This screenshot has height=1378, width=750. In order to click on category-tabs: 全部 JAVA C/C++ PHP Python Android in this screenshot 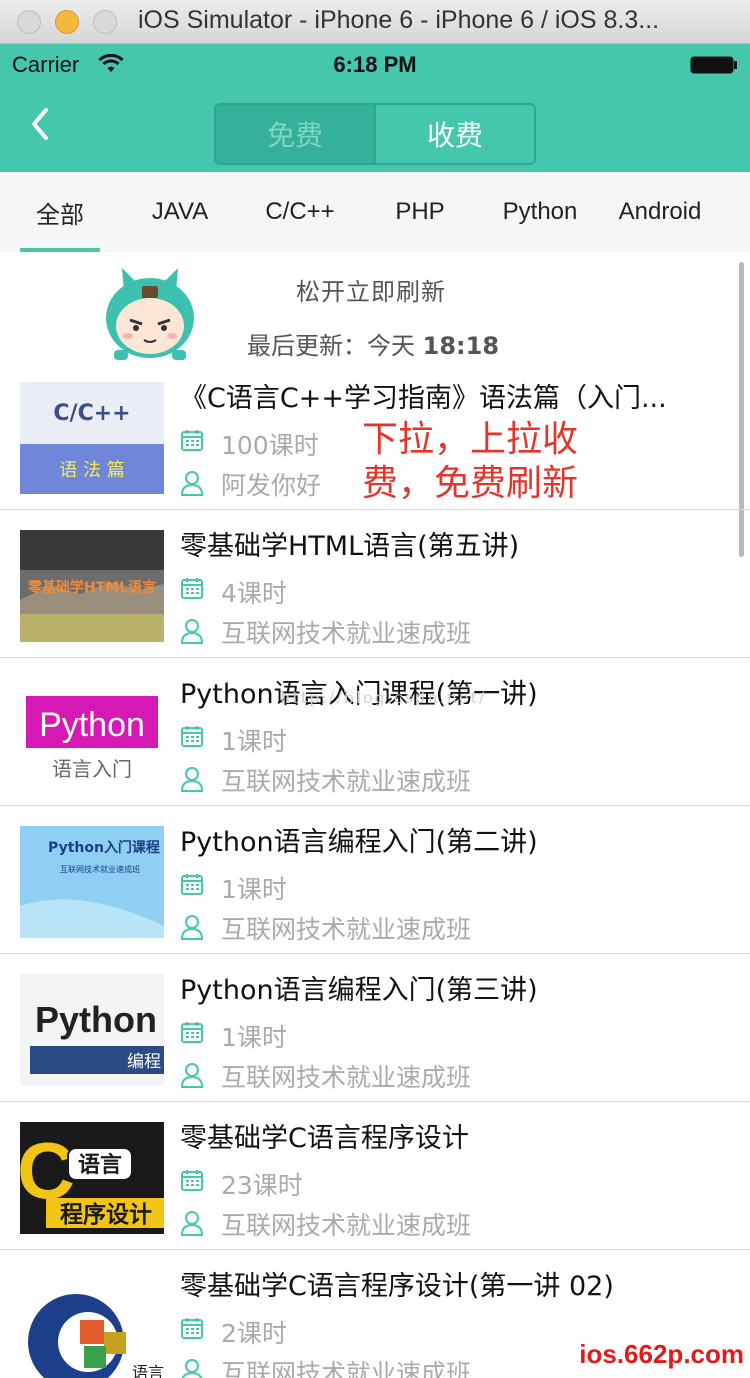, I will do `click(375, 212)`.